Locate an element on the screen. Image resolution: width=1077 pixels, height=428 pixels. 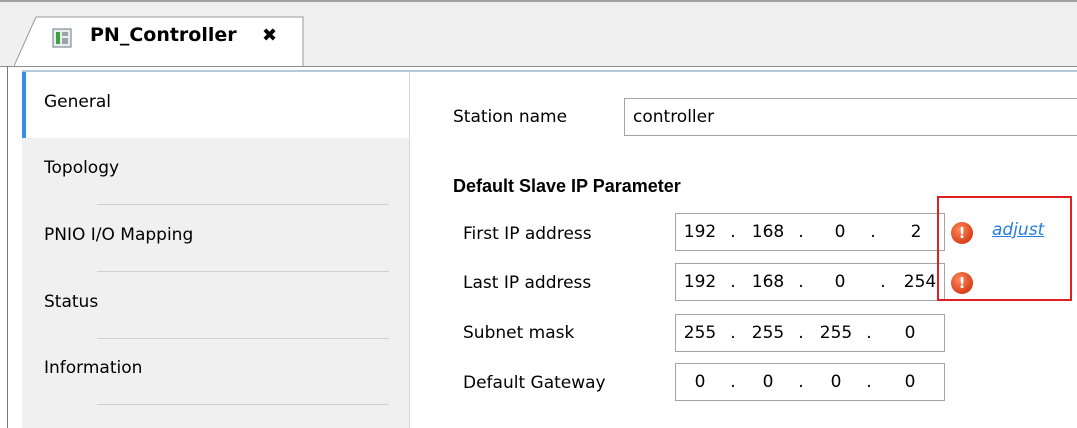
sidebar-item-label: General is located at coordinates (77, 102).